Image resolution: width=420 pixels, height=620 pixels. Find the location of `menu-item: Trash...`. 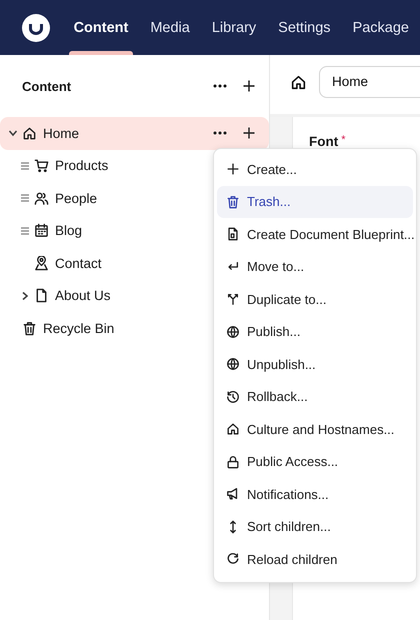

menu-item: Trash... is located at coordinates (315, 202).